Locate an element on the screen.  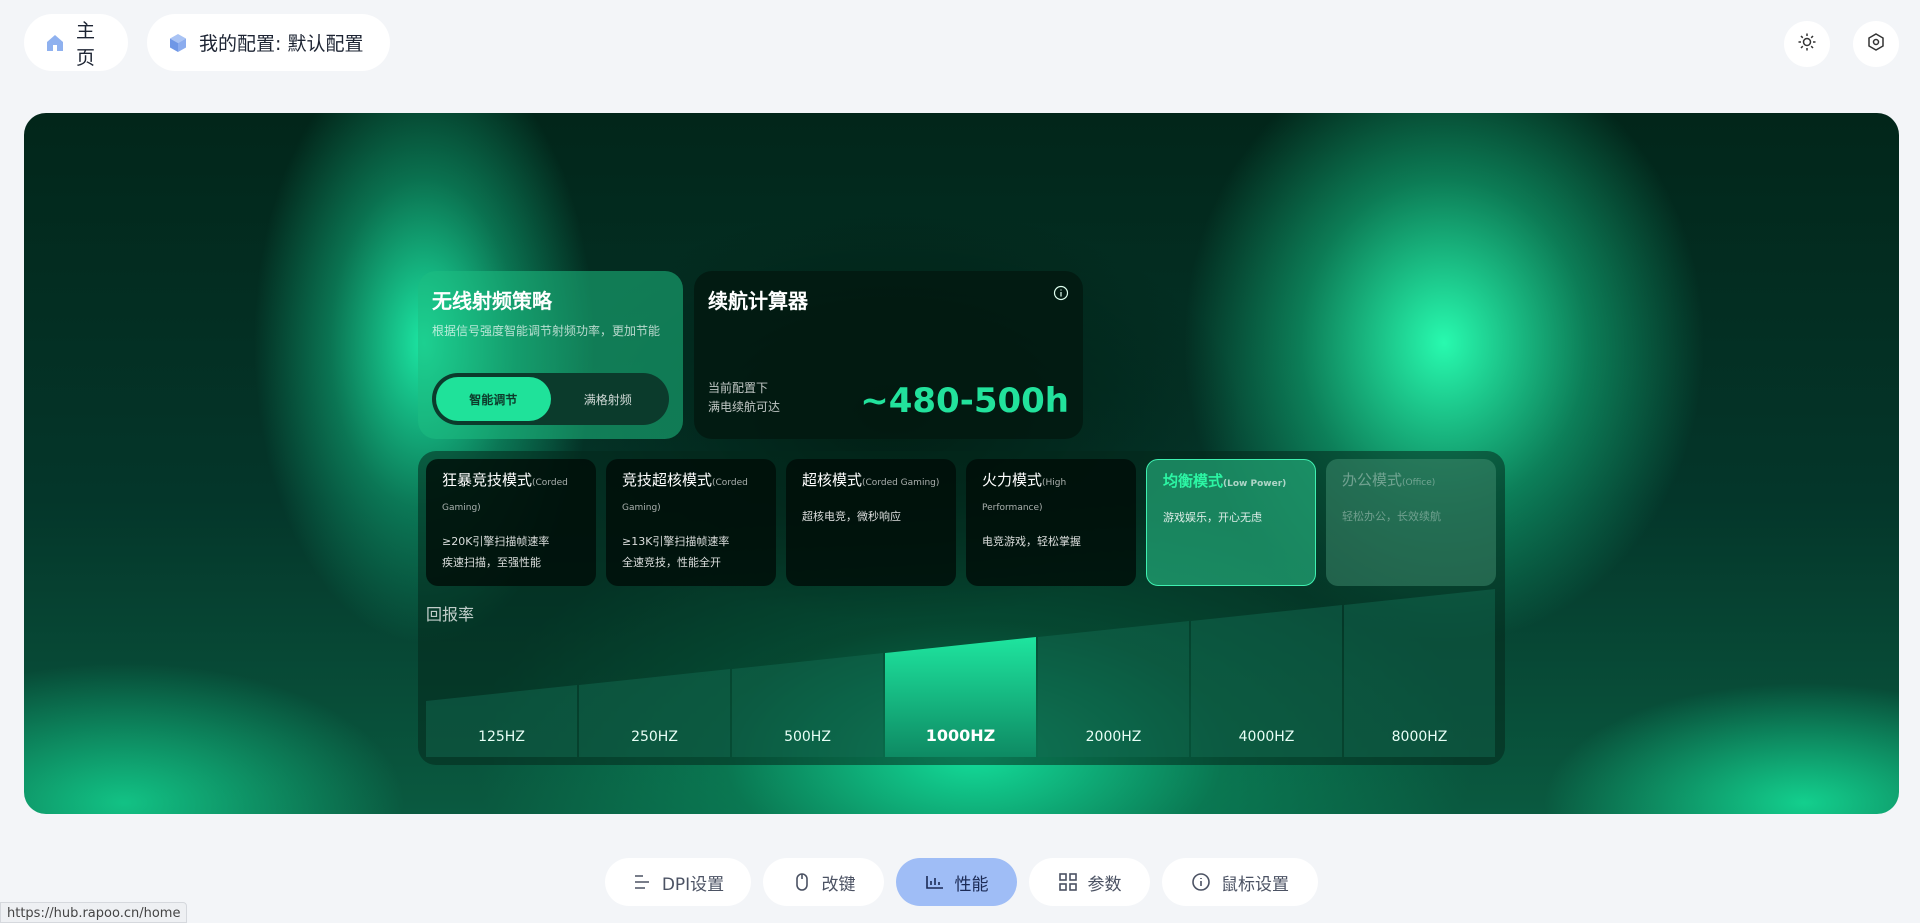
battery-value: ~480-500h is located at coordinates (964, 401).